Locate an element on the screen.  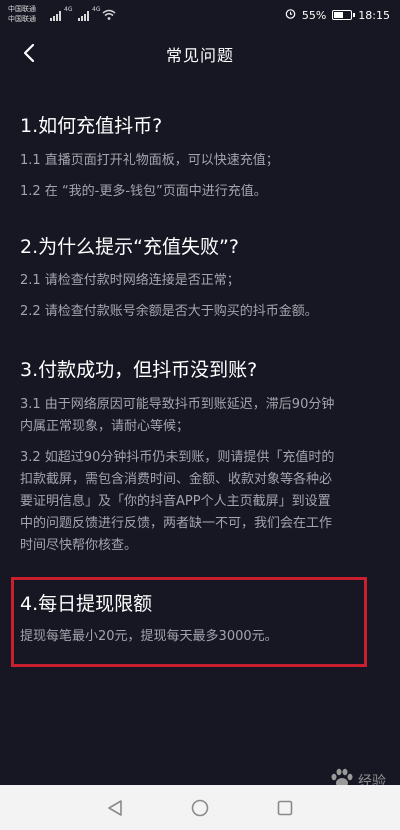
alarm-icon is located at coordinates (290, 15).